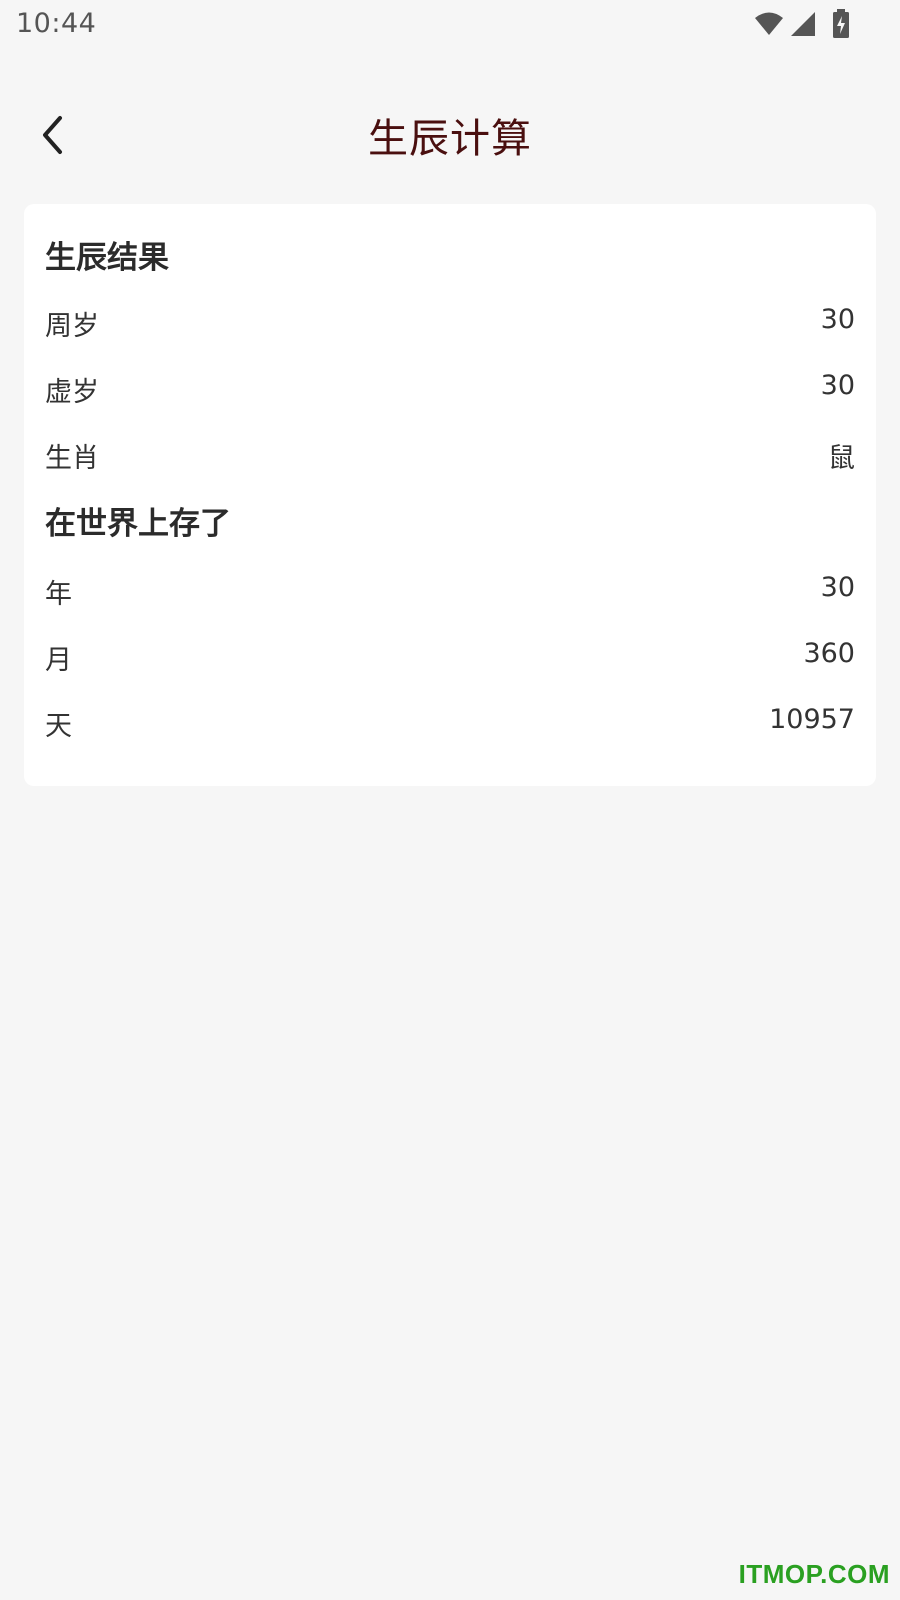 The height and width of the screenshot is (1600, 900). What do you see at coordinates (814, 1574) in the screenshot?
I see `watermark: ITMOP.COM` at bounding box center [814, 1574].